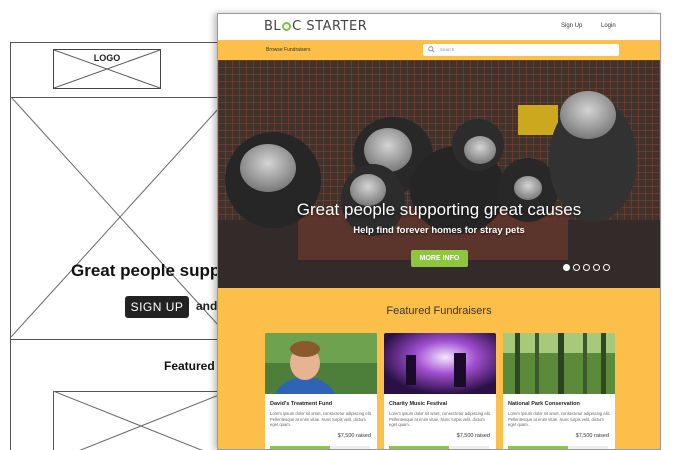 The width and height of the screenshot is (675, 450). I want to click on more-info-button: MORE INFO, so click(439, 258).